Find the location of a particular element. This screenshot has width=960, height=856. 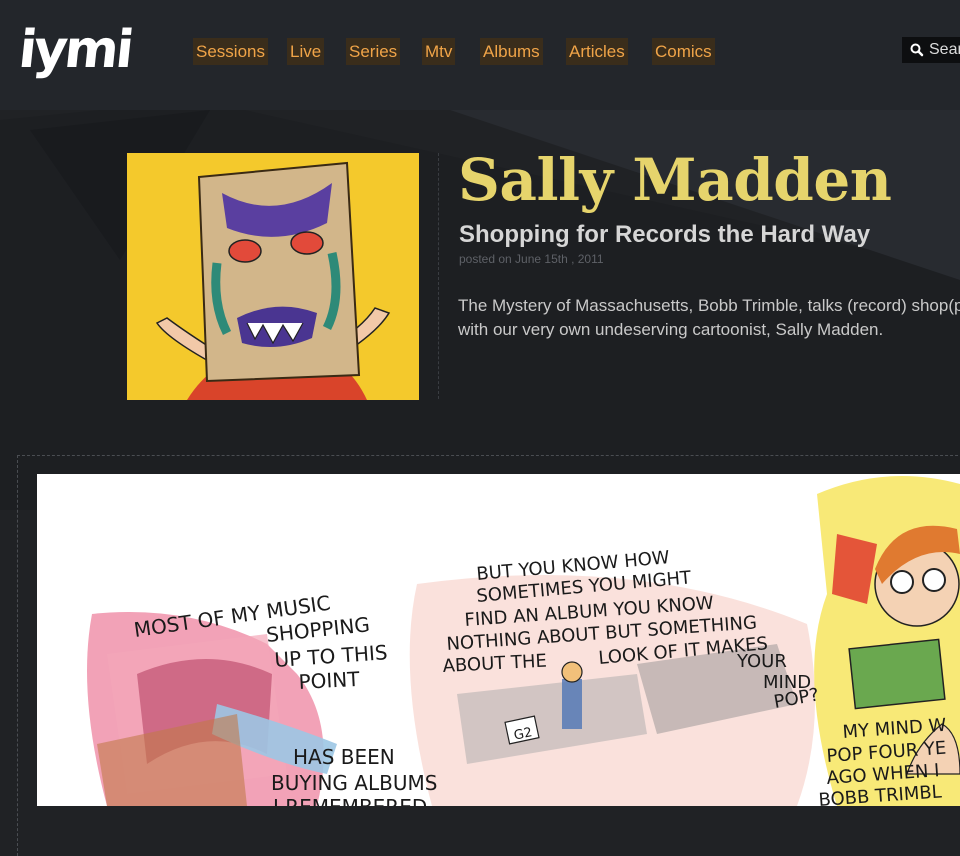

nav-series: Series is located at coordinates (373, 51).